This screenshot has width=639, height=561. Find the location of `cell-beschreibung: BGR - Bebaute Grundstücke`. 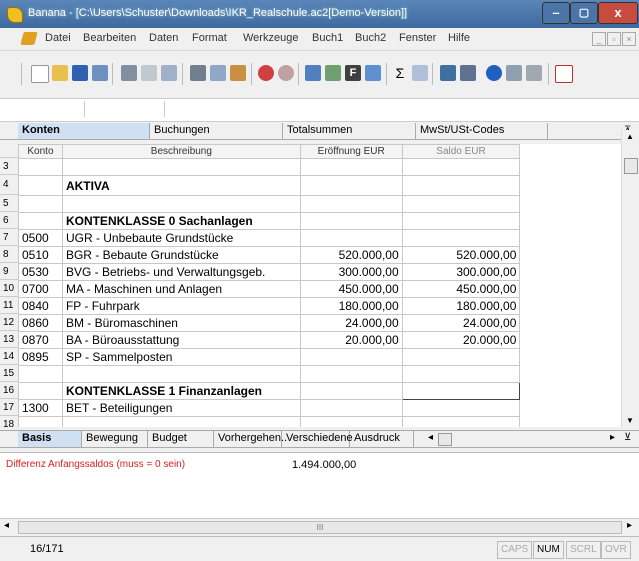

cell-beschreibung: BGR - Bebaute Grundstücke is located at coordinates (181, 255).